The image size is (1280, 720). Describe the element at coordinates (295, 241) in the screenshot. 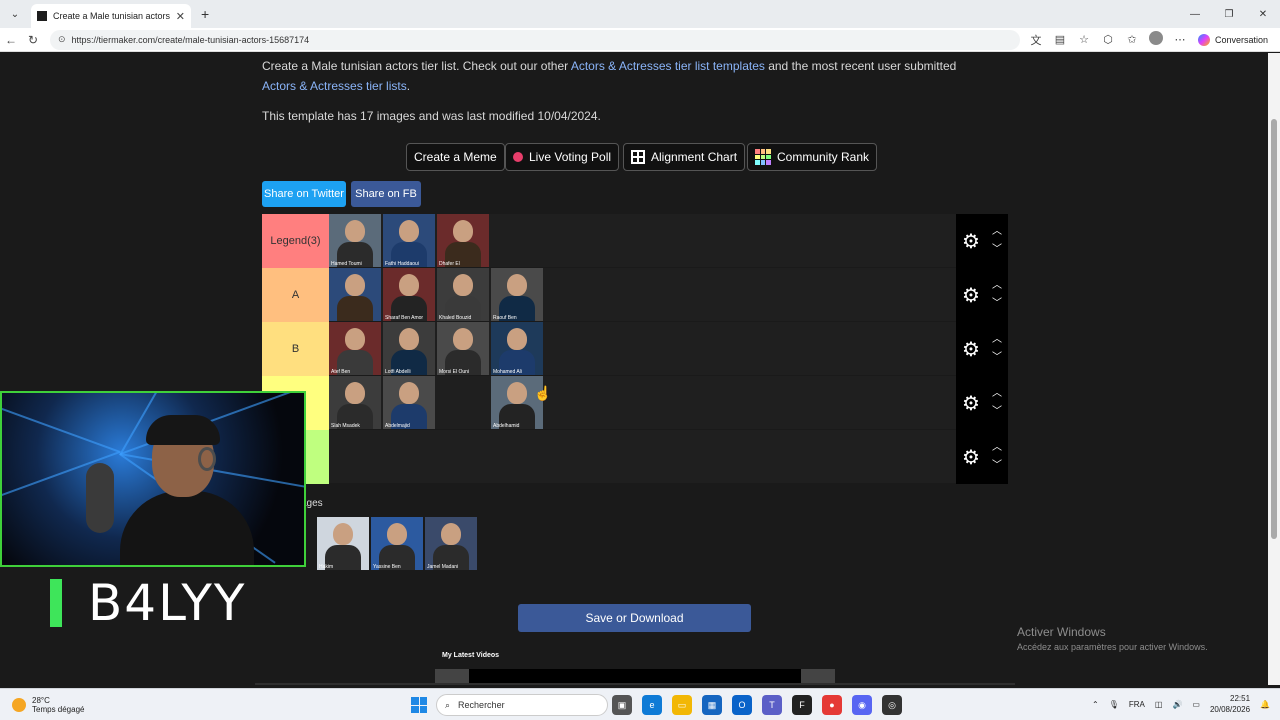

I see `tier-label: Legend(3)` at that location.